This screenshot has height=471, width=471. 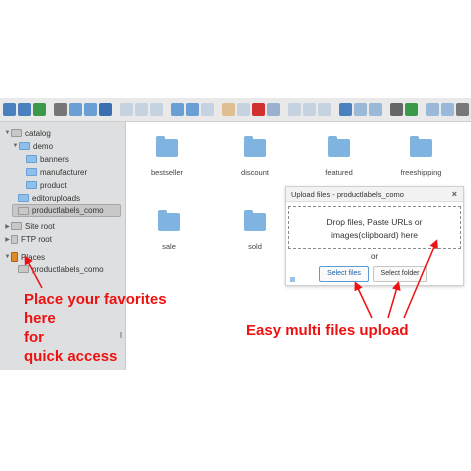 I want to click on sidebar-item-label: FTP root, so click(x=36, y=239).